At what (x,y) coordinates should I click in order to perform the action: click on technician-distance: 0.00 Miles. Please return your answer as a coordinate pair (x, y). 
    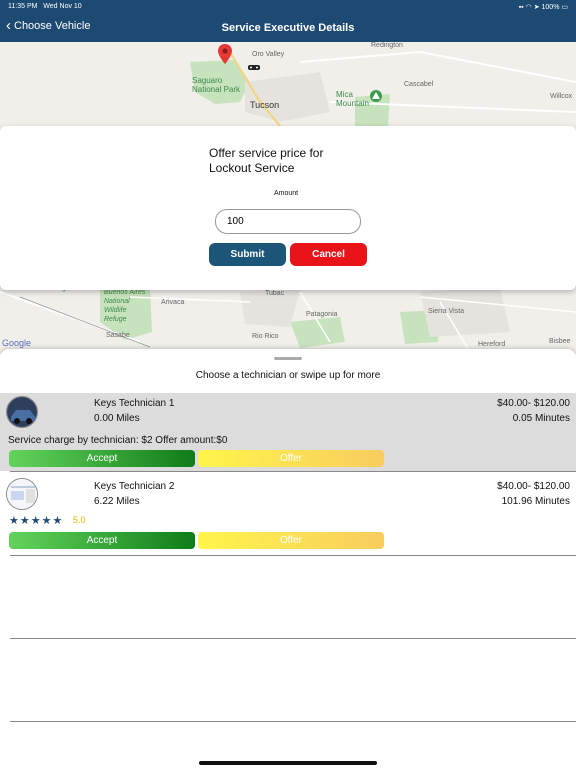
    Looking at the image, I should click on (117, 418).